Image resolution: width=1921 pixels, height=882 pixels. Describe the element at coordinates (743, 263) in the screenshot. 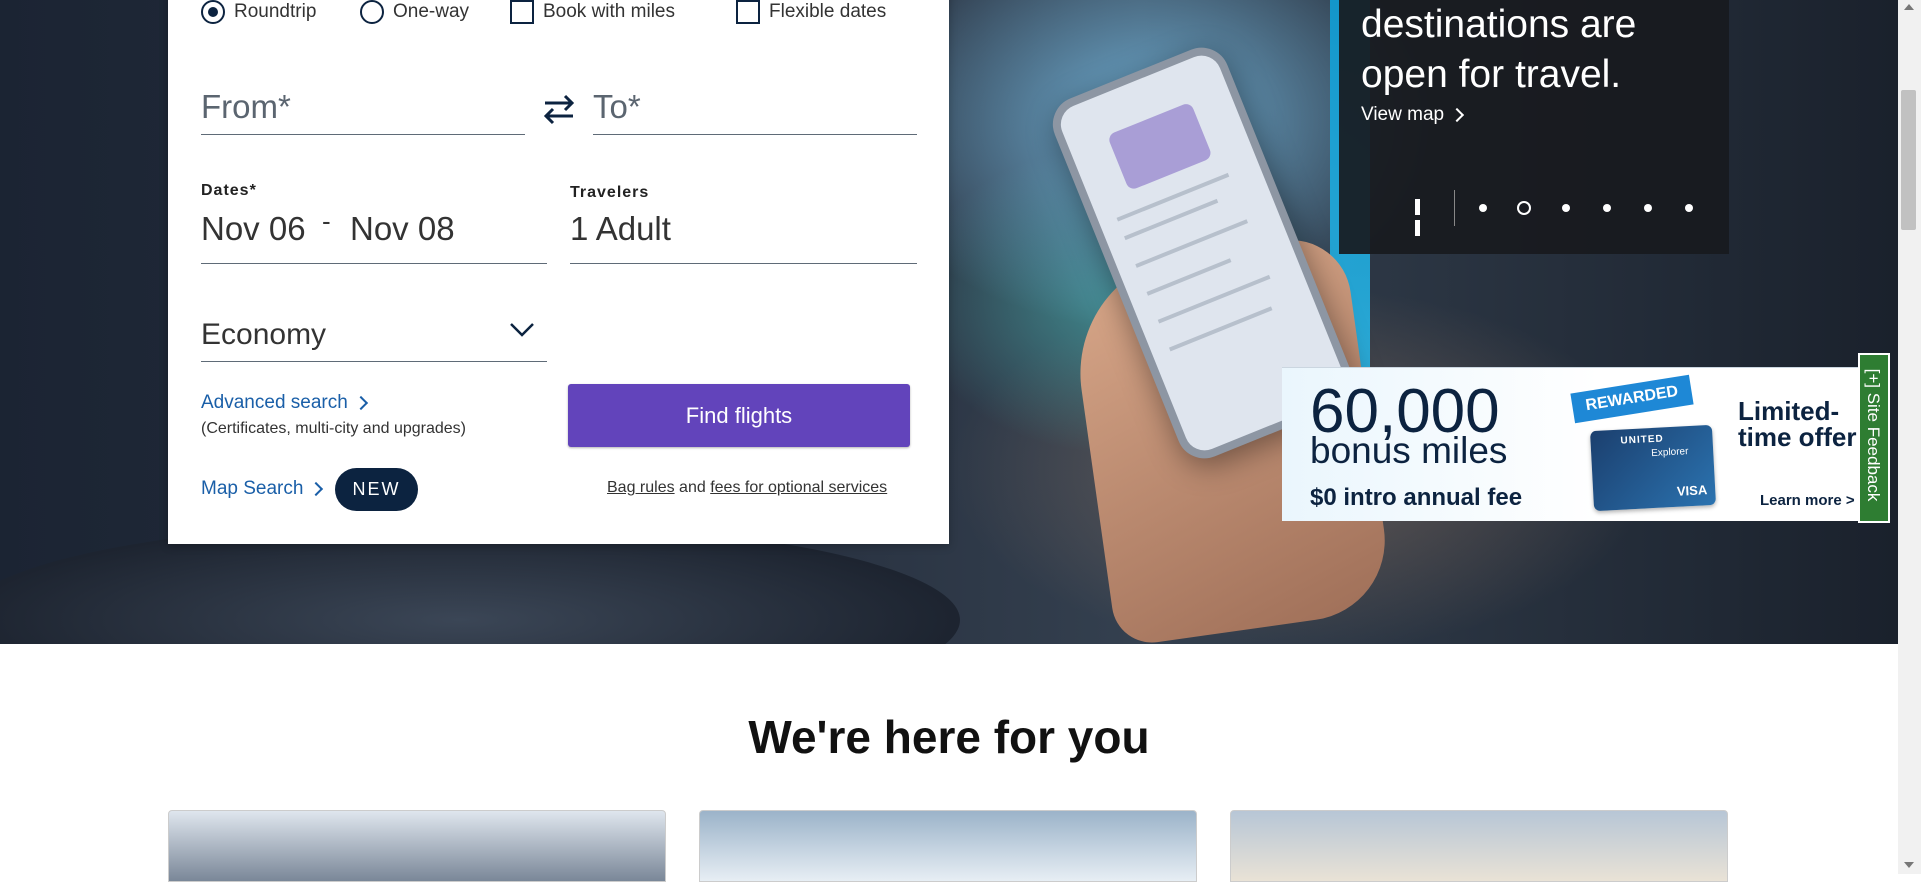

I see `travelers-underline` at that location.